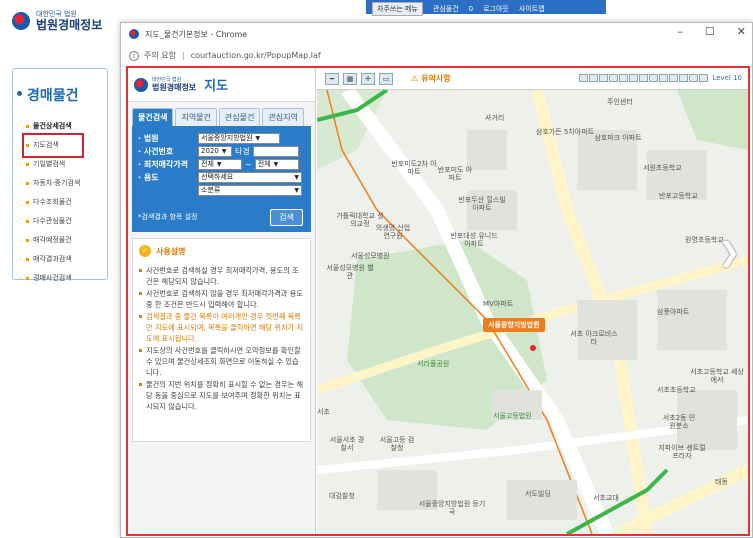 The width and height of the screenshot is (753, 538). Describe the element at coordinates (393, 232) in the screenshot. I see `map-label: 의생명 산업연구원` at that location.